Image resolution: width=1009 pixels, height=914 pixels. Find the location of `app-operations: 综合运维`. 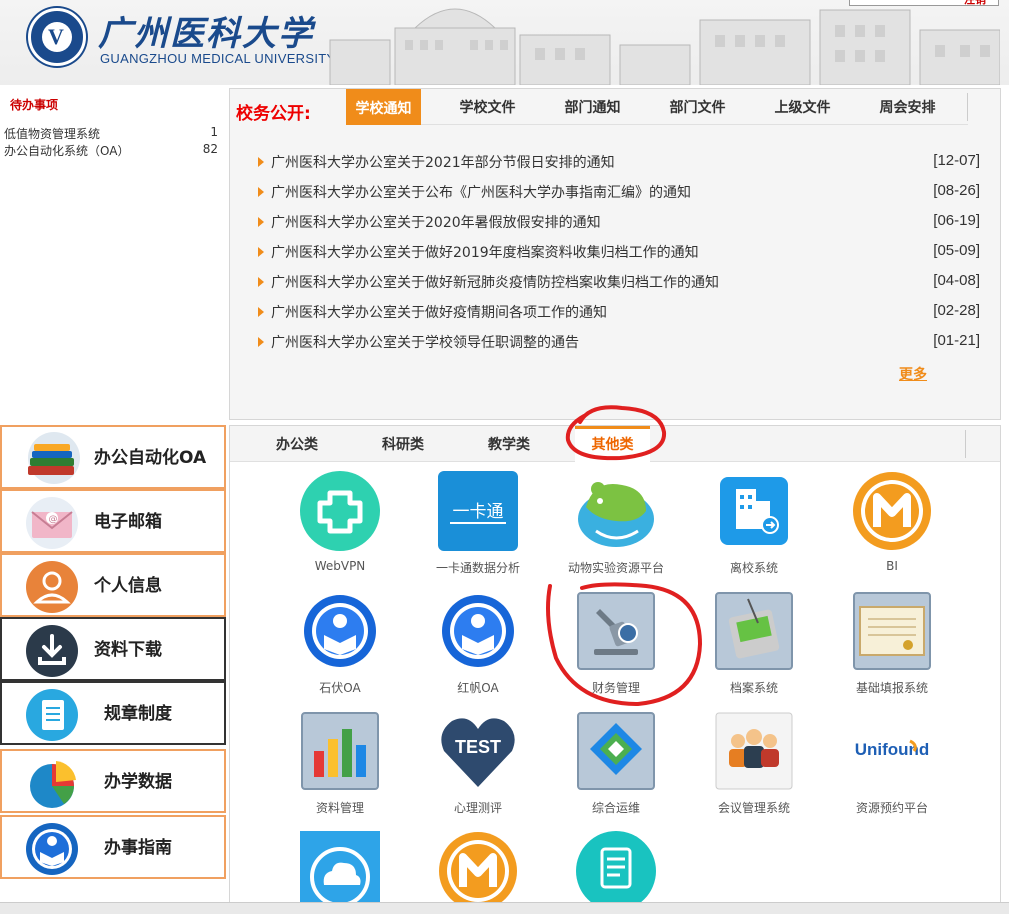

app-operations: 综合运维 is located at coordinates (616, 767).